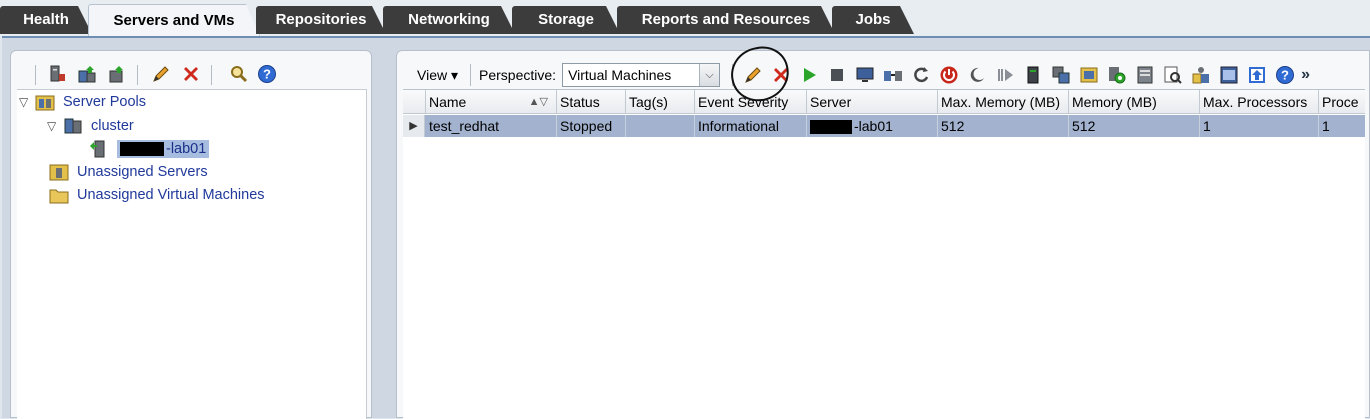 The width and height of the screenshot is (1370, 419). Describe the element at coordinates (1005, 75) in the screenshot. I see `resume-icon` at that location.